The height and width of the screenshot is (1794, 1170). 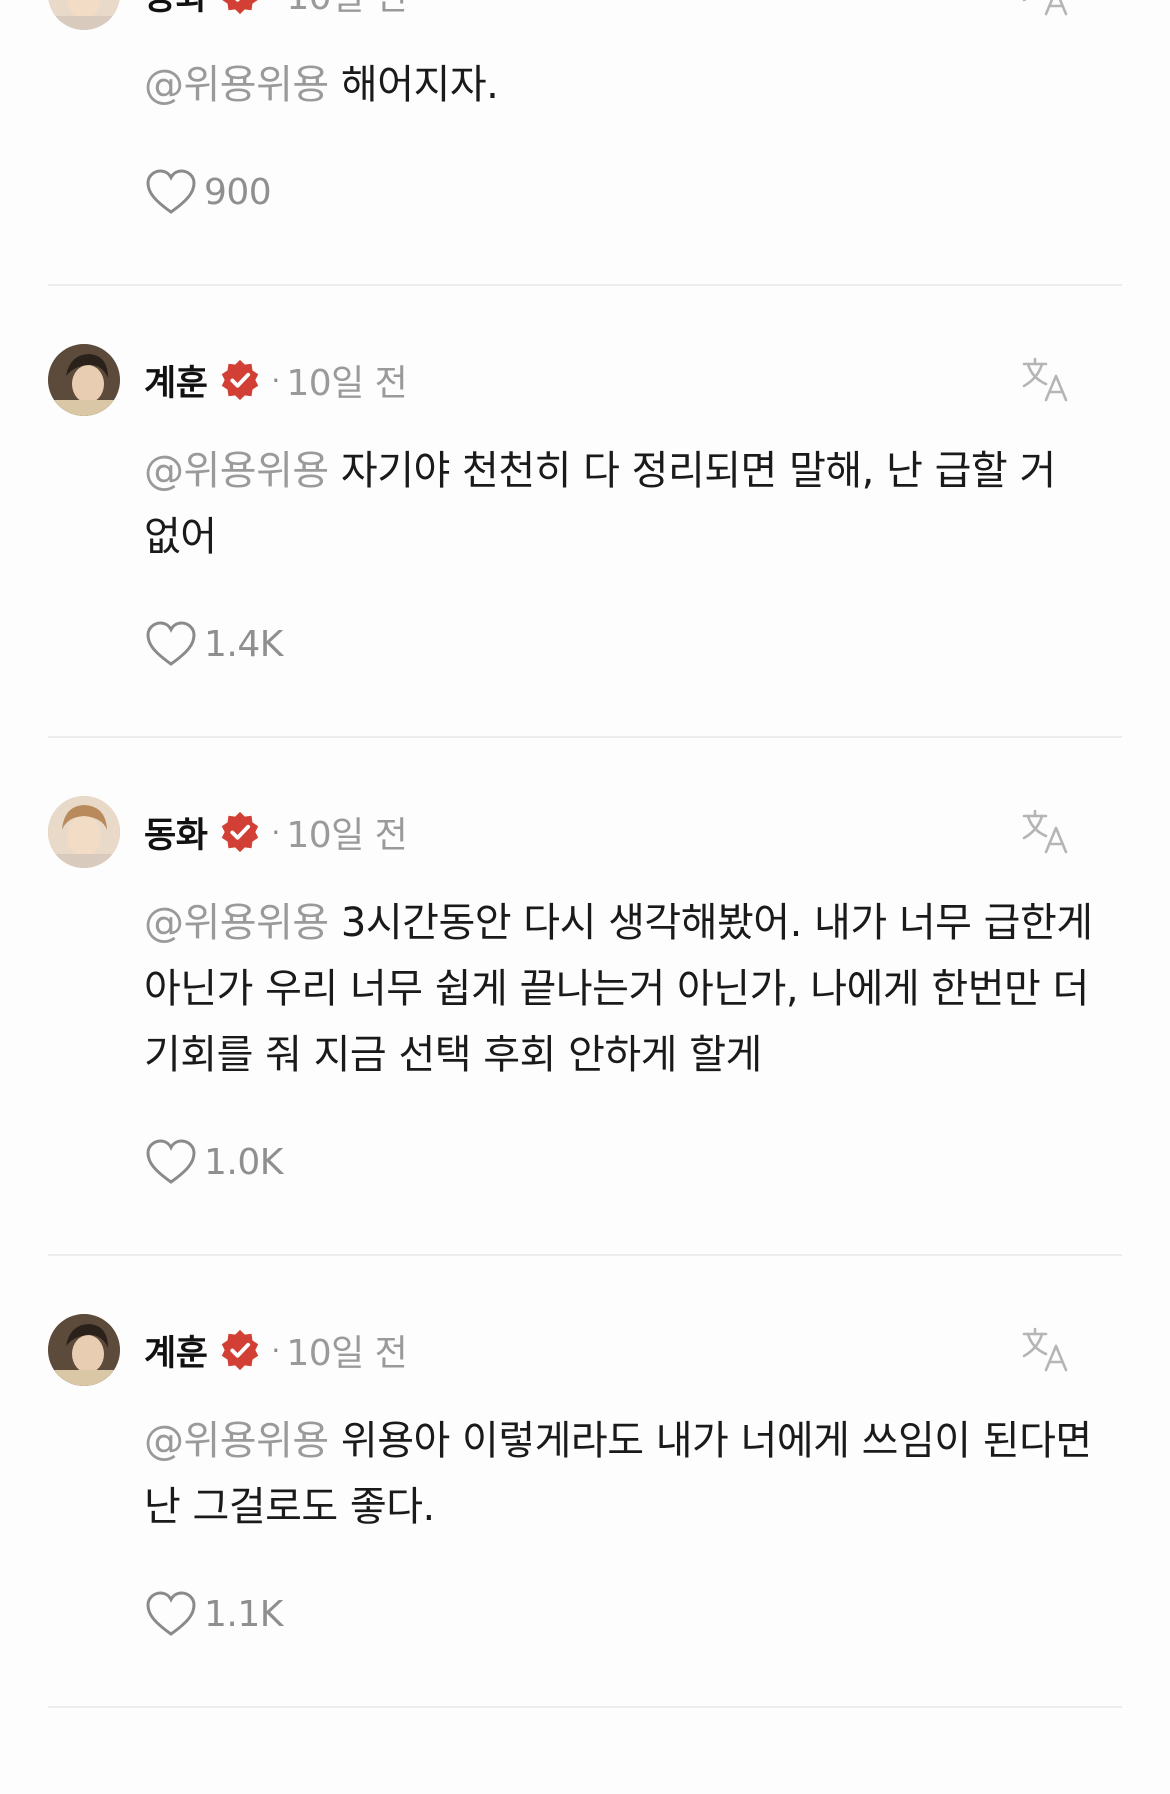 I want to click on like-count: 1.4K, so click(x=243, y=644).